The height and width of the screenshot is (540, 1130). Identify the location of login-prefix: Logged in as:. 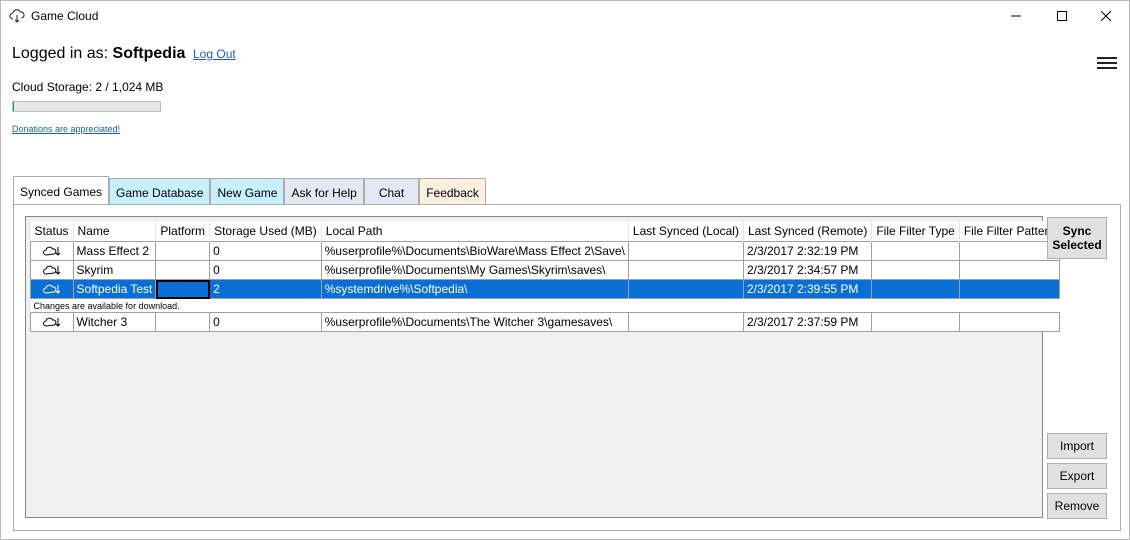
(60, 53).